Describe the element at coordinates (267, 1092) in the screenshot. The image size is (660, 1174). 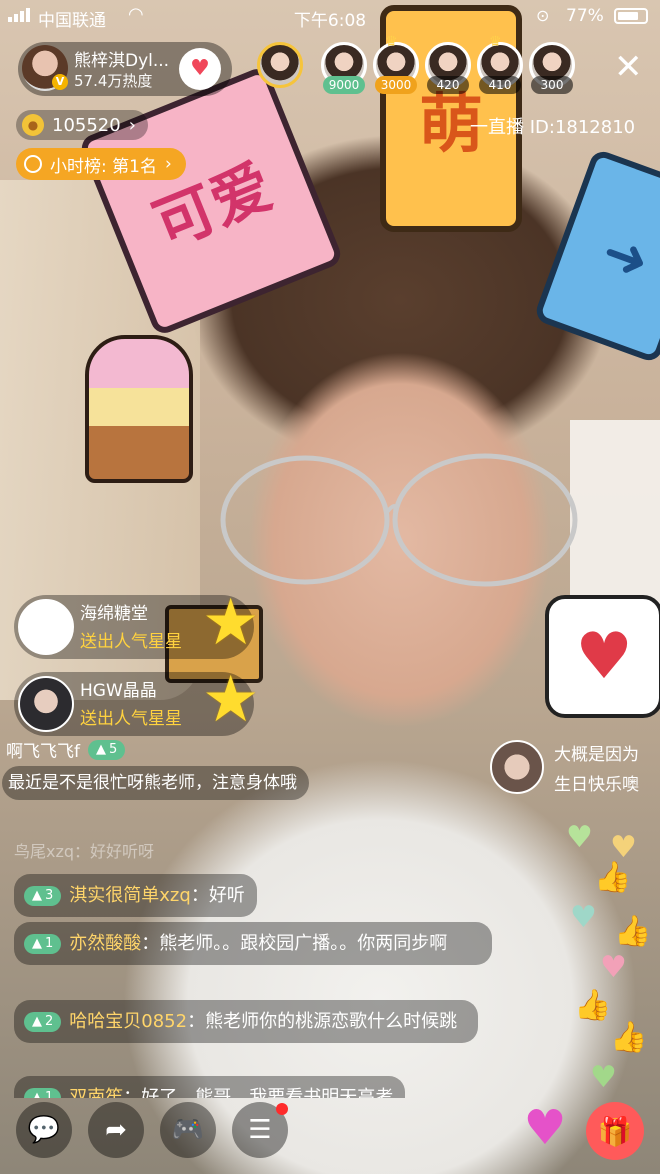
I see `chat-text: 好了，熊哥，我要看书明天高考` at that location.